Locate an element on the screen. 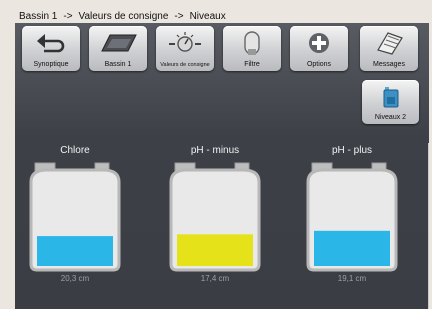  button-label: Messages is located at coordinates (389, 64).